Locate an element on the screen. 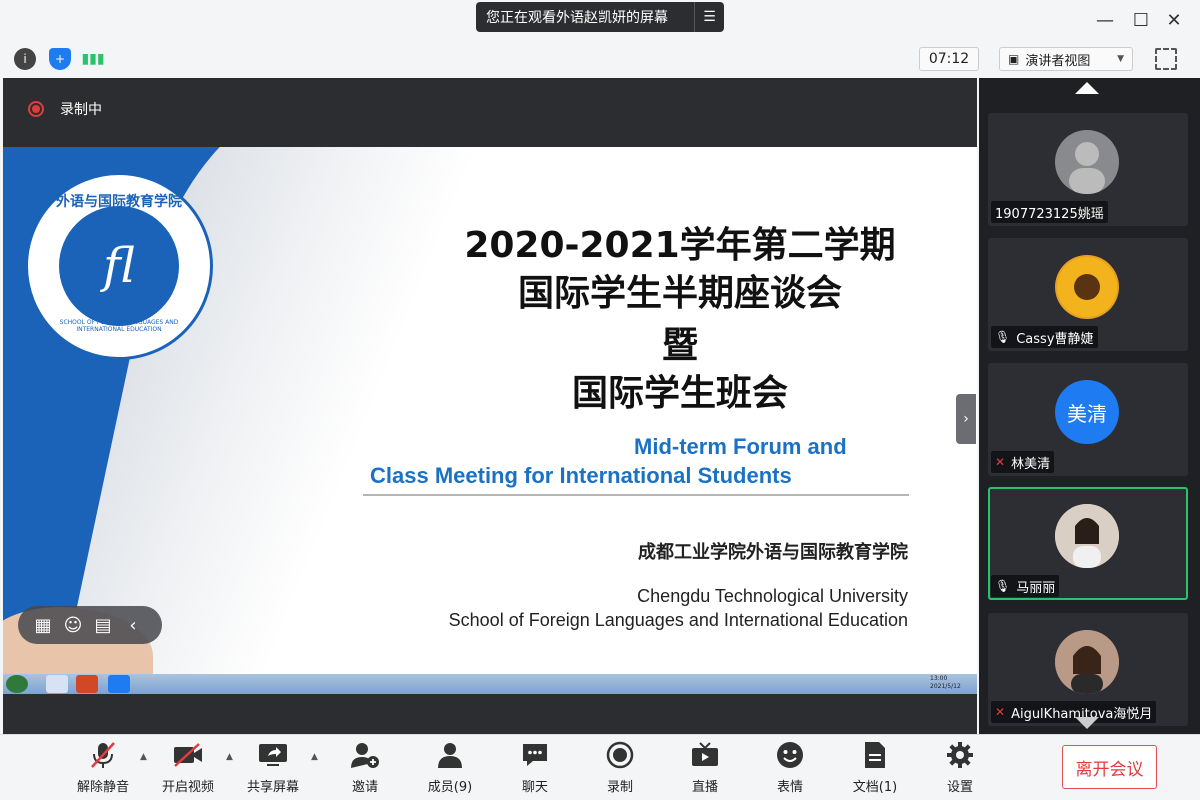  menu-icon: ☰ is located at coordinates (709, 17).